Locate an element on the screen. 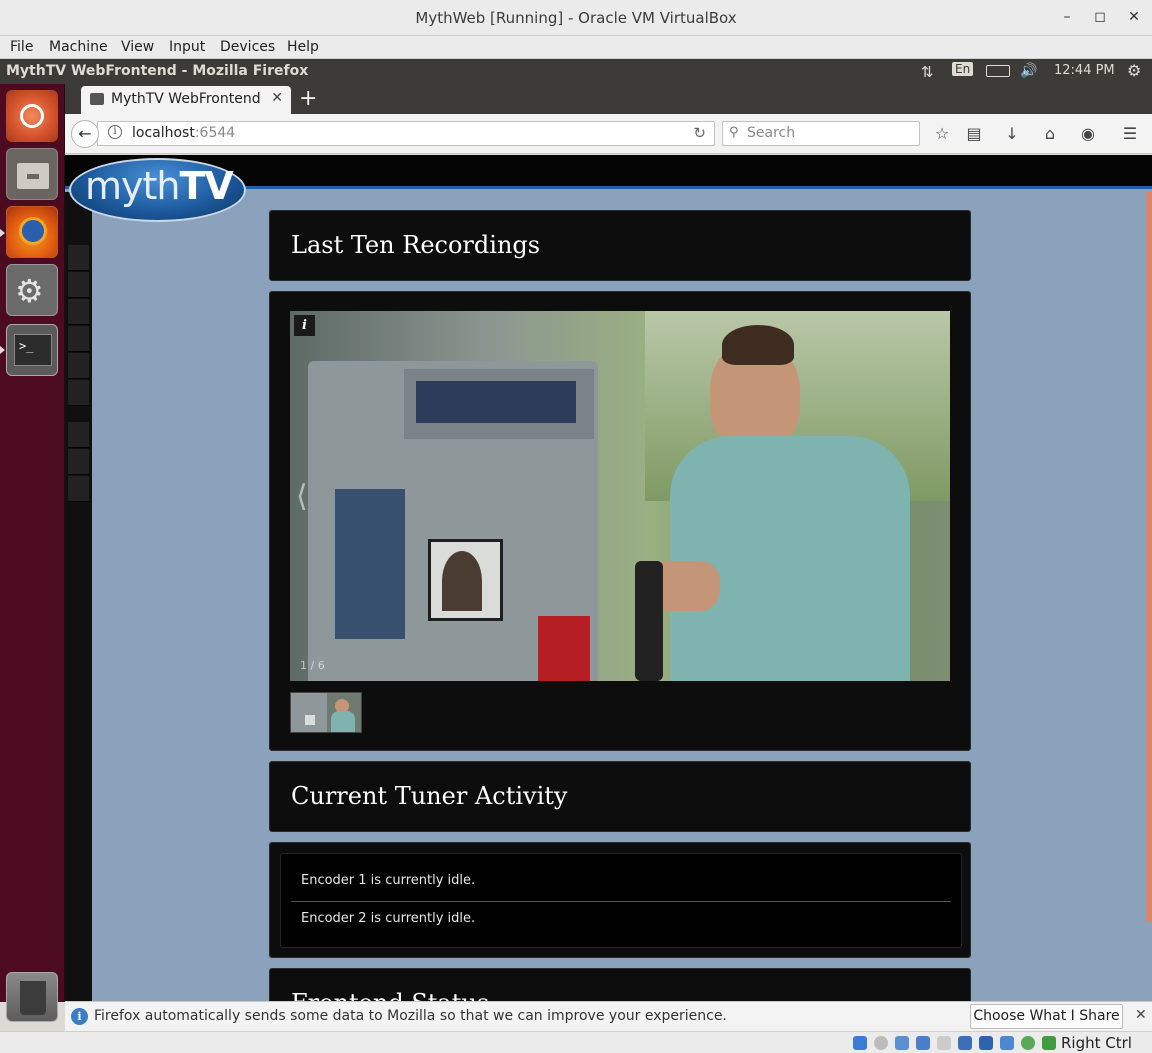 Image resolution: width=1152 pixels, height=1053 pixels. optical-drive-icon is located at coordinates (881, 1043).